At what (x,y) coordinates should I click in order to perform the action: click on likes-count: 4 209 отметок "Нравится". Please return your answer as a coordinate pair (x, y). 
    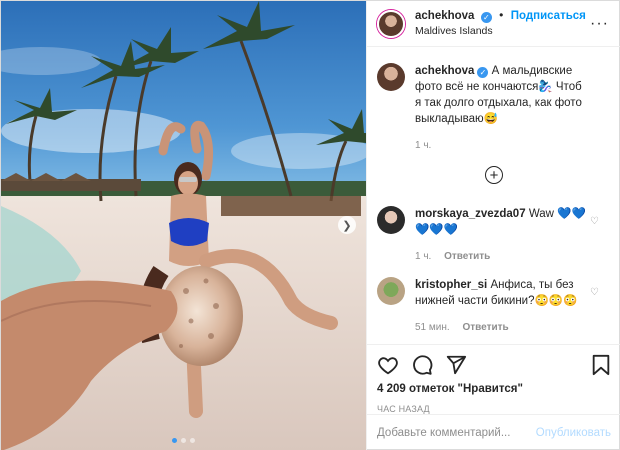
    Looking at the image, I should click on (494, 389).